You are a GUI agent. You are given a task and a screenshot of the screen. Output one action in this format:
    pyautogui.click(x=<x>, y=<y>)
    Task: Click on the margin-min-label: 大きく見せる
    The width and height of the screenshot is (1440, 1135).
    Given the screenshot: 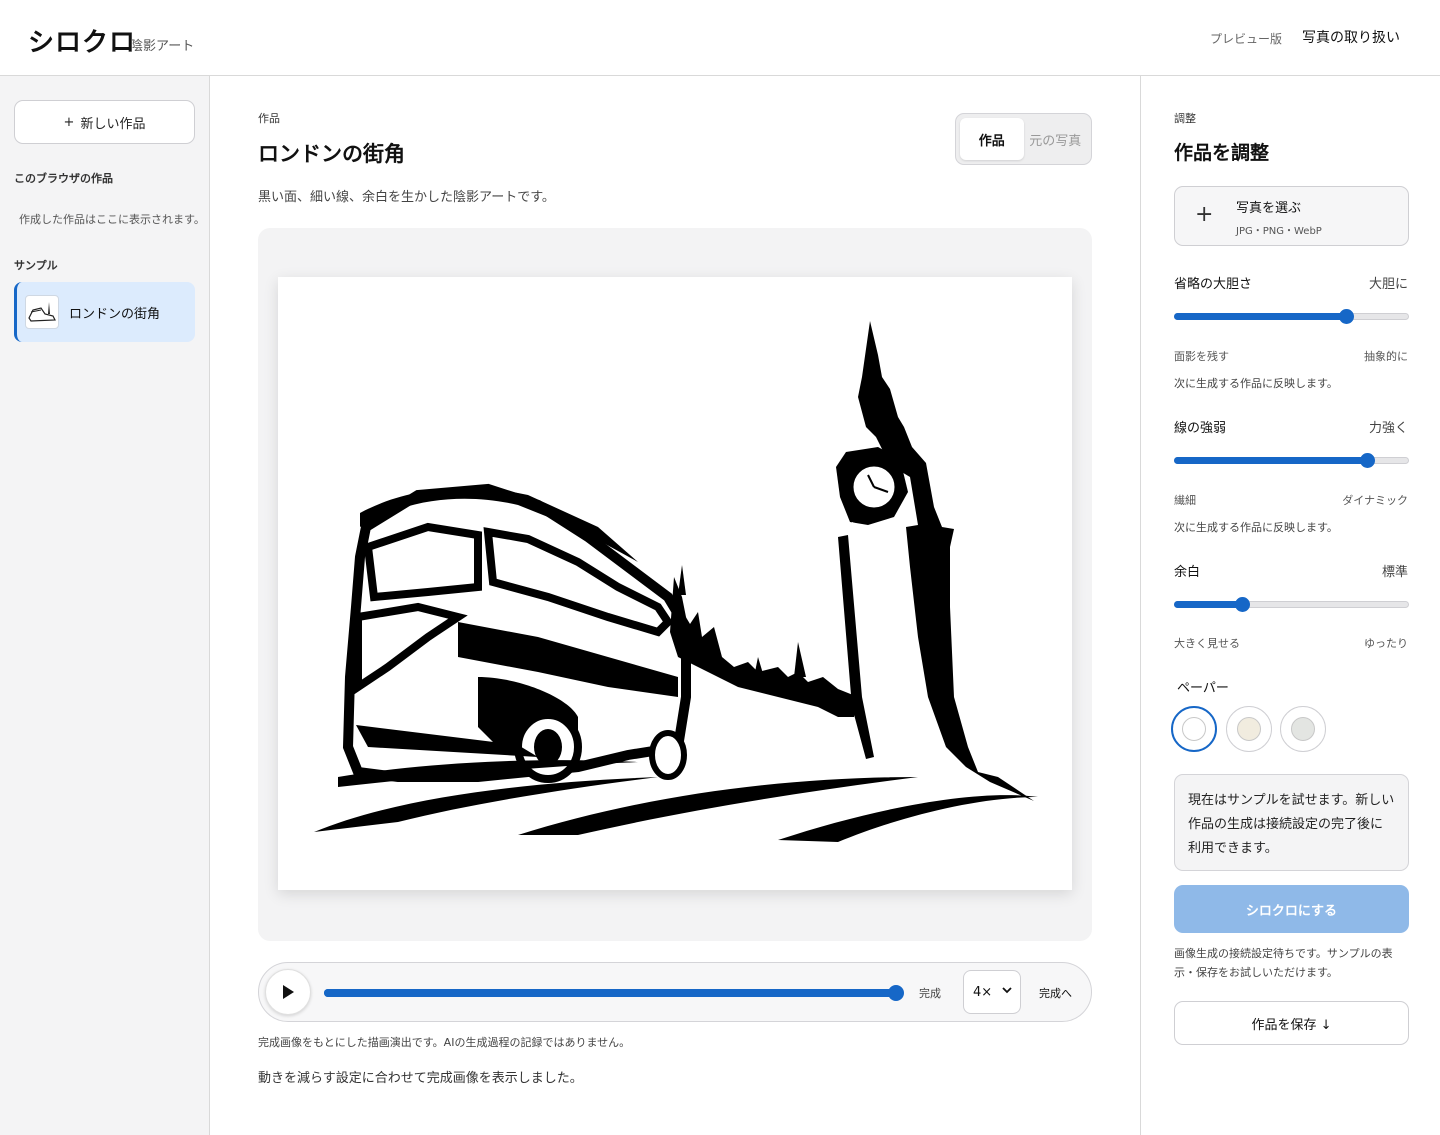 What is the action you would take?
    pyautogui.click(x=1207, y=643)
    